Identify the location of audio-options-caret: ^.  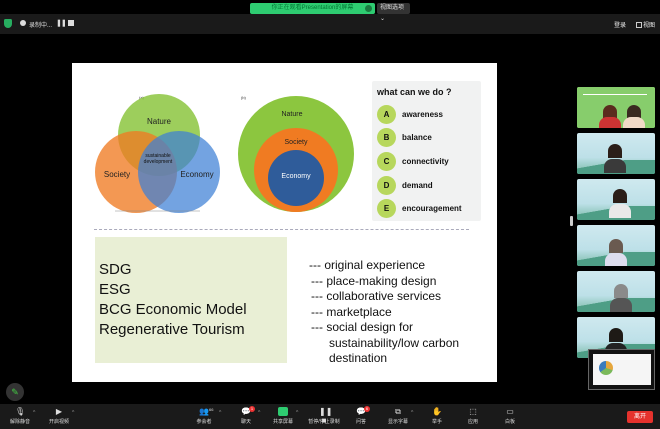
(34, 413).